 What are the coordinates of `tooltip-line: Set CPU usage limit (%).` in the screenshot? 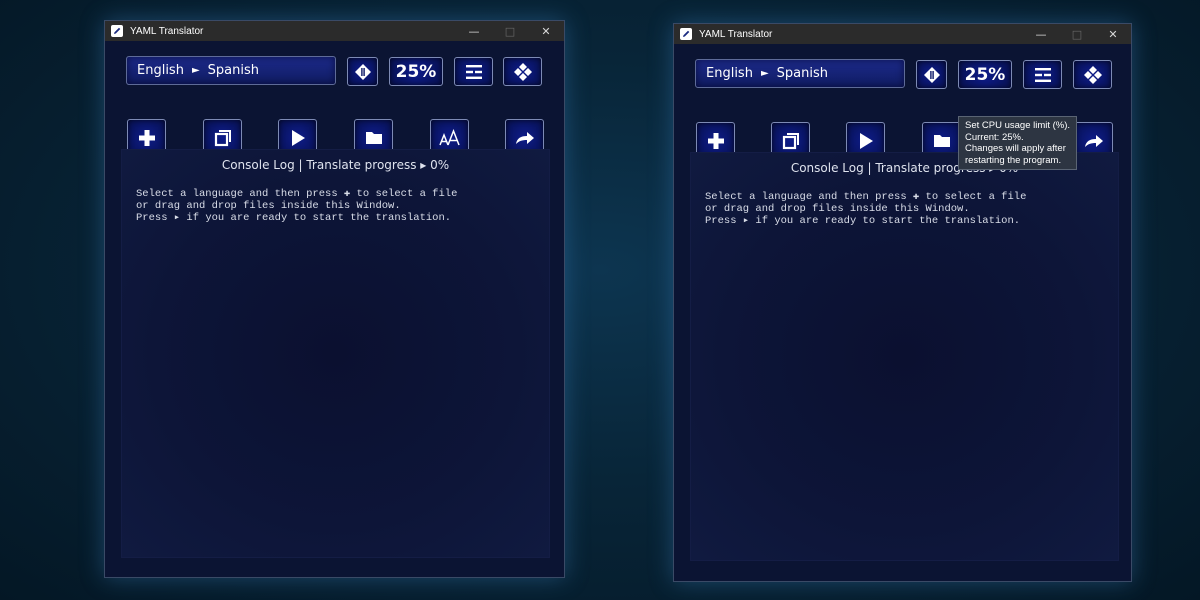 It's located at (1018, 125).